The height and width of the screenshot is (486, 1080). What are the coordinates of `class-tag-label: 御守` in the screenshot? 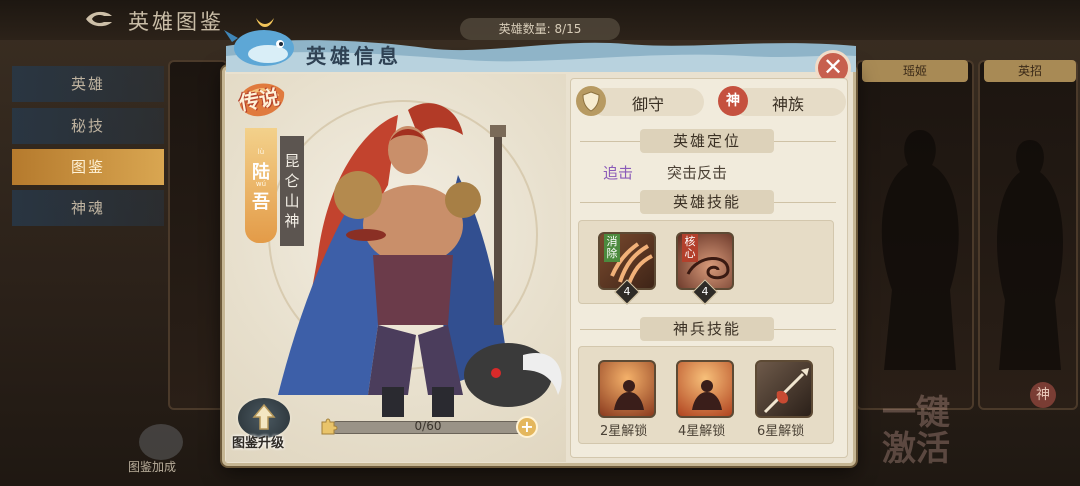 It's located at (648, 104).